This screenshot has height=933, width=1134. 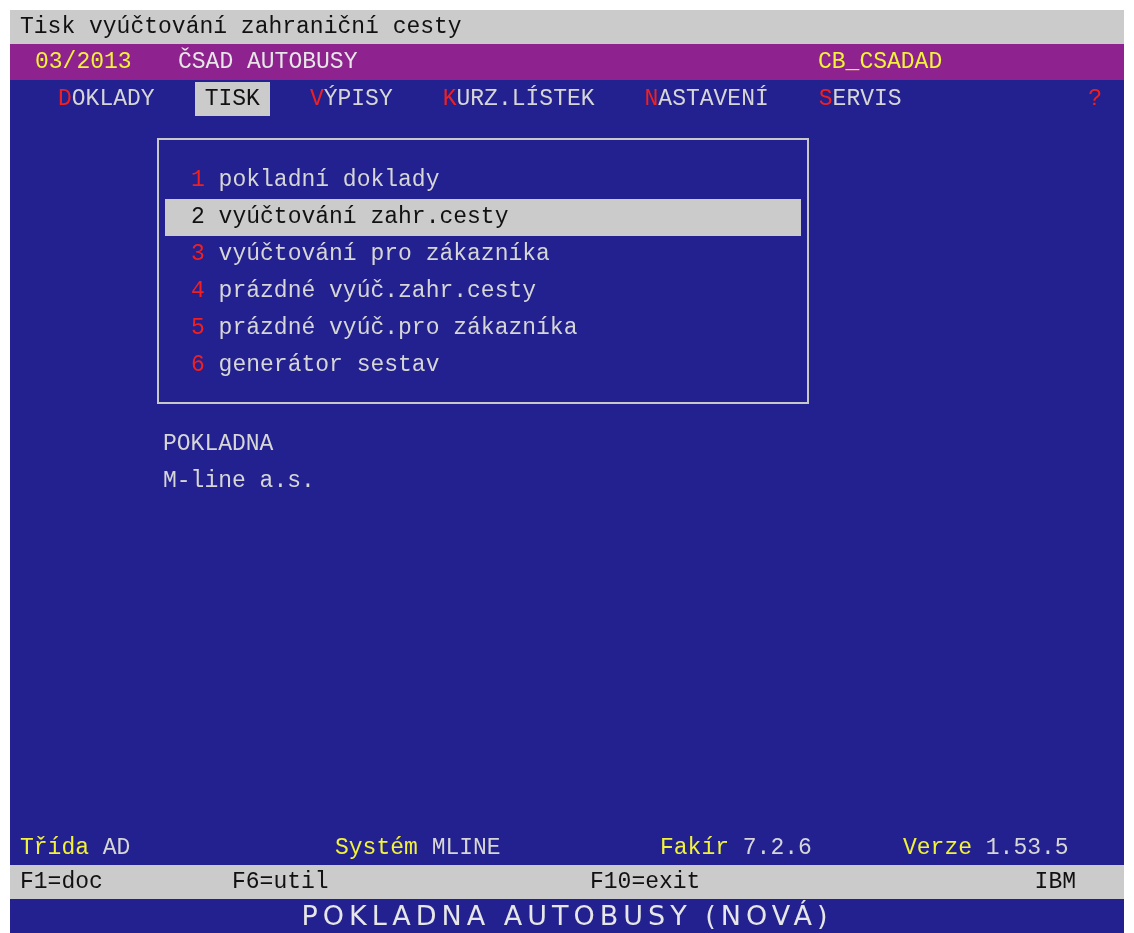 I want to click on function-key-hint: IBM, so click(x=1055, y=882).